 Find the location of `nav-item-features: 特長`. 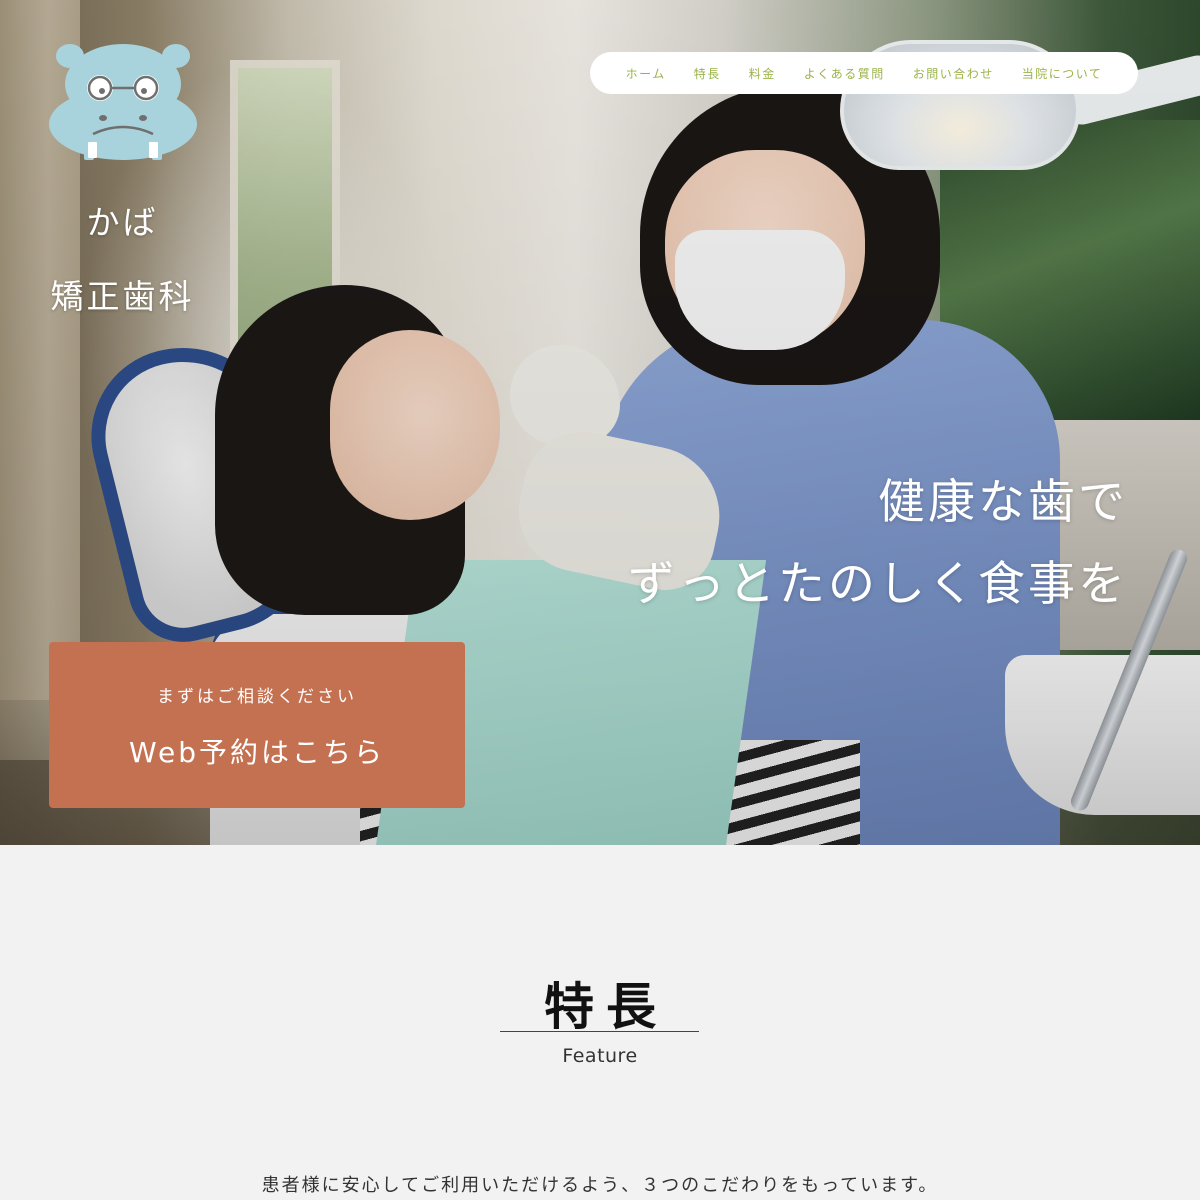

nav-item-features: 特長 is located at coordinates (707, 73).